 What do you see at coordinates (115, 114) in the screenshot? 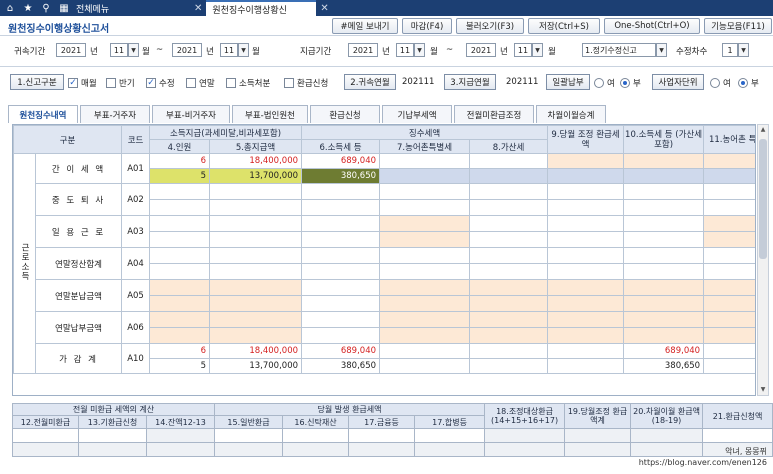
I see `tab-resident-annex: 부표-거주자` at bounding box center [115, 114].